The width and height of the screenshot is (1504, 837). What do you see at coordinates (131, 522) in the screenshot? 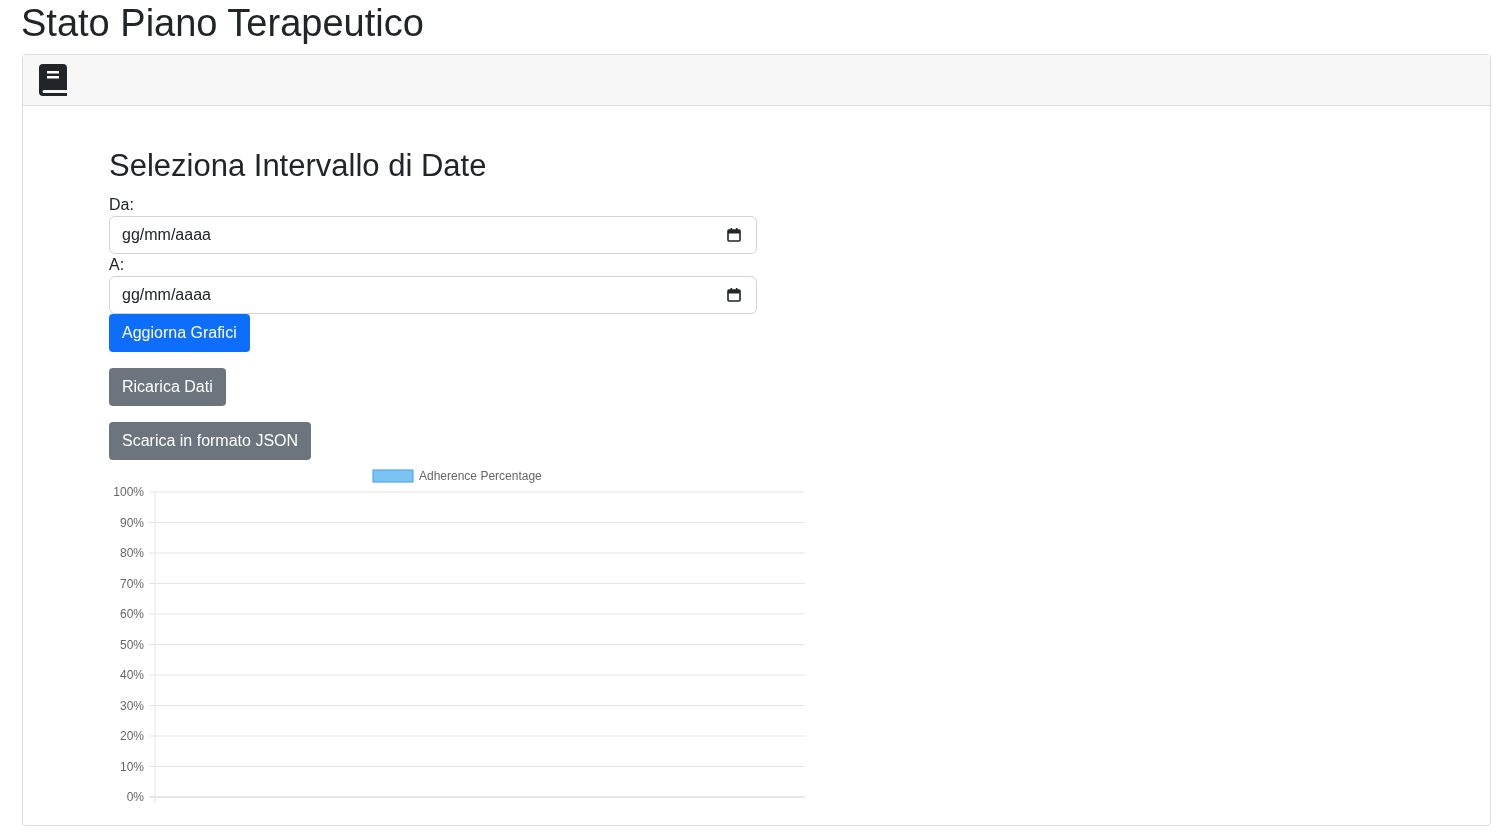
I see `y-axis-label: 90%` at bounding box center [131, 522].